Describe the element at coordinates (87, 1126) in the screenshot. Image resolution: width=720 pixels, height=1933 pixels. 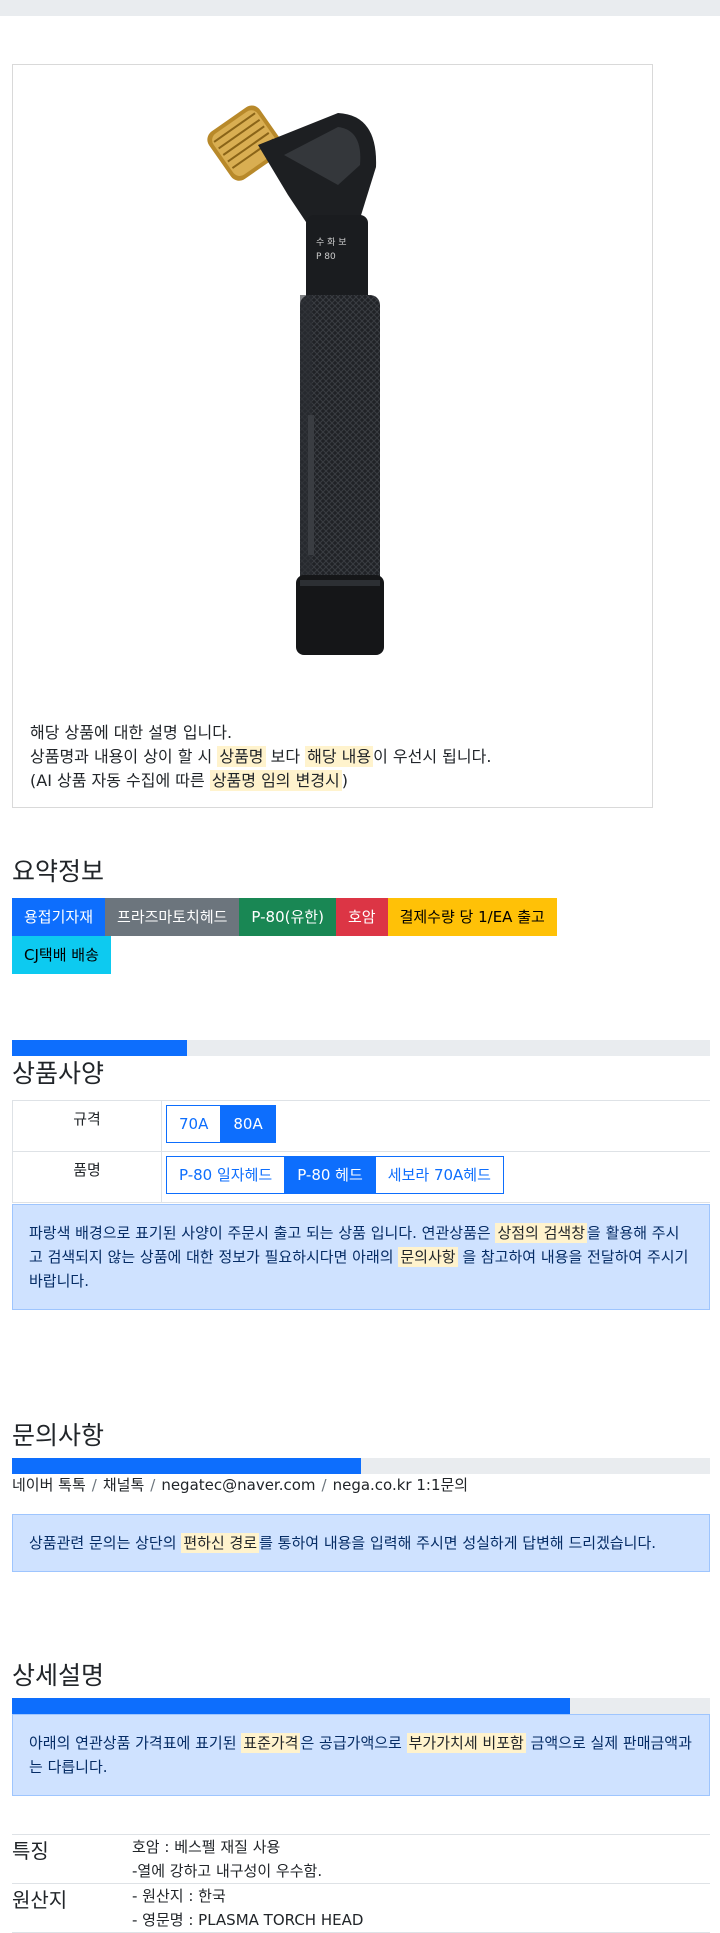
I see `spec-label-size: 규격` at that location.